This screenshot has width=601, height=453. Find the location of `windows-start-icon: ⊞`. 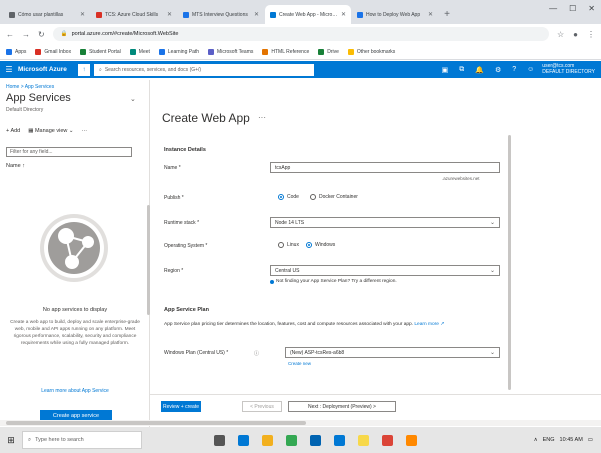

windows-start-icon: ⊞ is located at coordinates (11, 440).